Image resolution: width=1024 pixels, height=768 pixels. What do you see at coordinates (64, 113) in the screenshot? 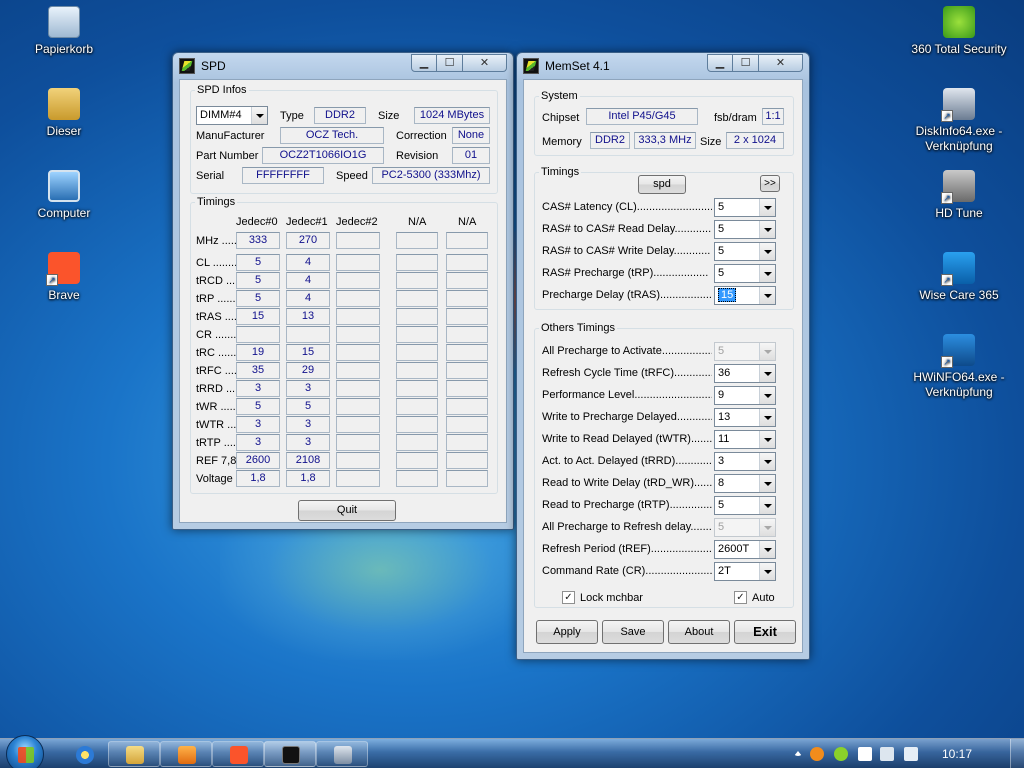
I see `desktop-icon-user-folder: Dieser` at bounding box center [64, 113].